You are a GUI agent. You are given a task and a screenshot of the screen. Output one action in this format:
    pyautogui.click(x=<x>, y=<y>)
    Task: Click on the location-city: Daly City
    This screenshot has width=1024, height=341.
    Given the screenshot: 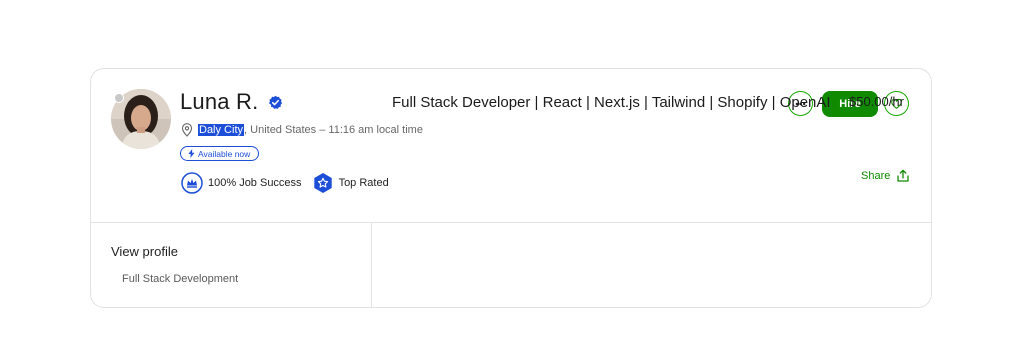 What is the action you would take?
    pyautogui.click(x=221, y=130)
    